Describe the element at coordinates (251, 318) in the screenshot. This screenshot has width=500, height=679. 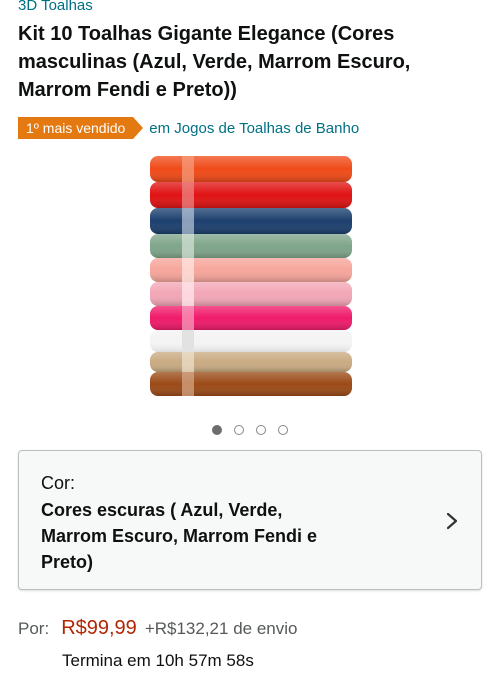
I see `towel-magenta` at that location.